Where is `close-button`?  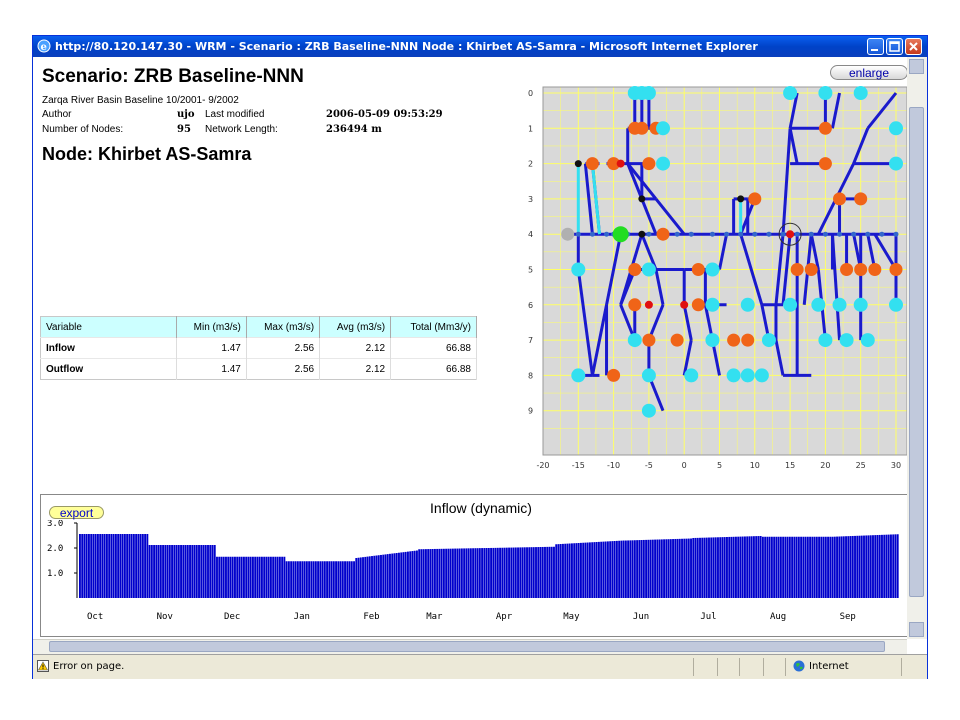
close-button is located at coordinates (913, 46).